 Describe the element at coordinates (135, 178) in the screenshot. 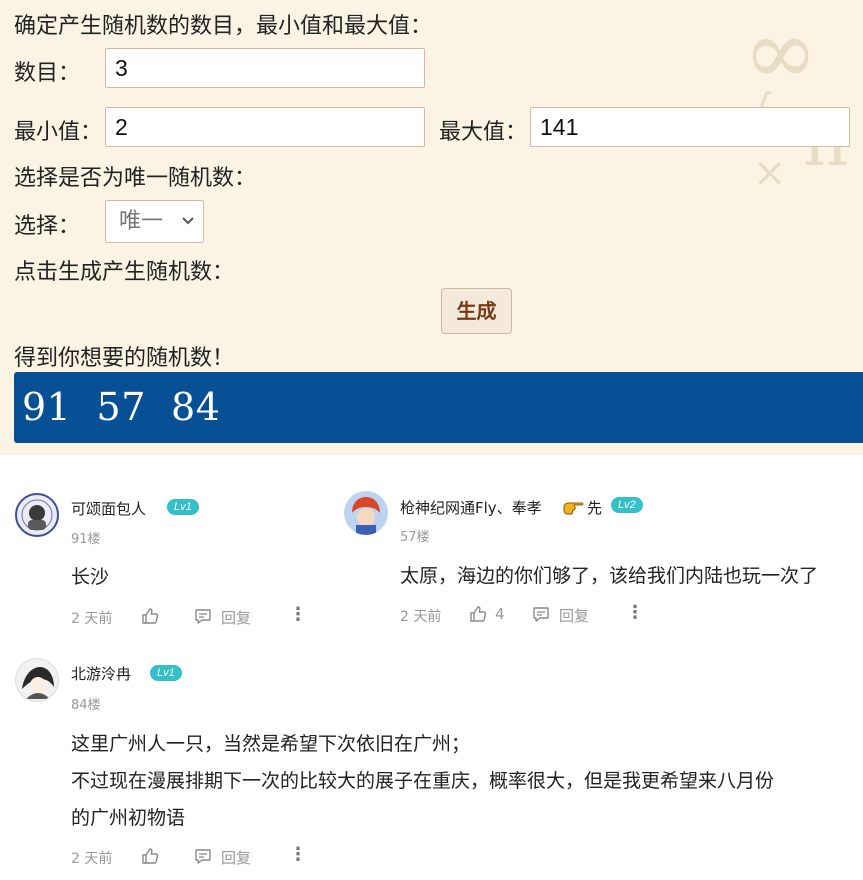

I see `unique-title: 选择是否为唯一随机数：` at that location.